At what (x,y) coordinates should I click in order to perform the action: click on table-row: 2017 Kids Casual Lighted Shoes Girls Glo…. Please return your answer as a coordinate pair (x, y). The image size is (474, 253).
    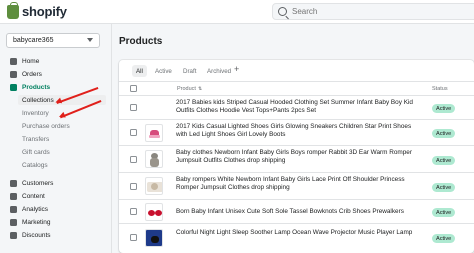
    Looking at the image, I should click on (296, 133).